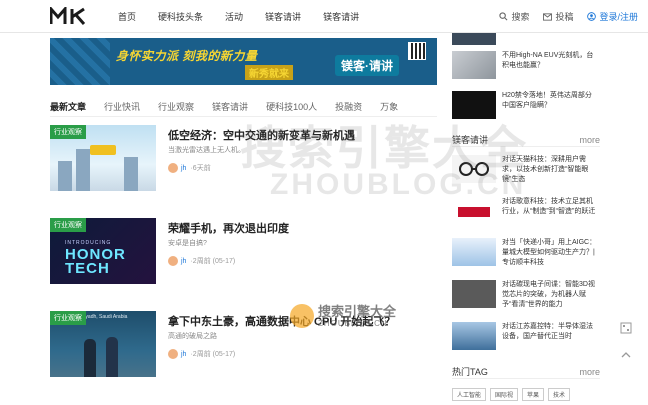 Image resolution: width=648 pixels, height=405 pixels. I want to click on sidebar-interview-title: 对话江苏嘉控特：半导体湿法设备，国产替代正当时, so click(550, 332).